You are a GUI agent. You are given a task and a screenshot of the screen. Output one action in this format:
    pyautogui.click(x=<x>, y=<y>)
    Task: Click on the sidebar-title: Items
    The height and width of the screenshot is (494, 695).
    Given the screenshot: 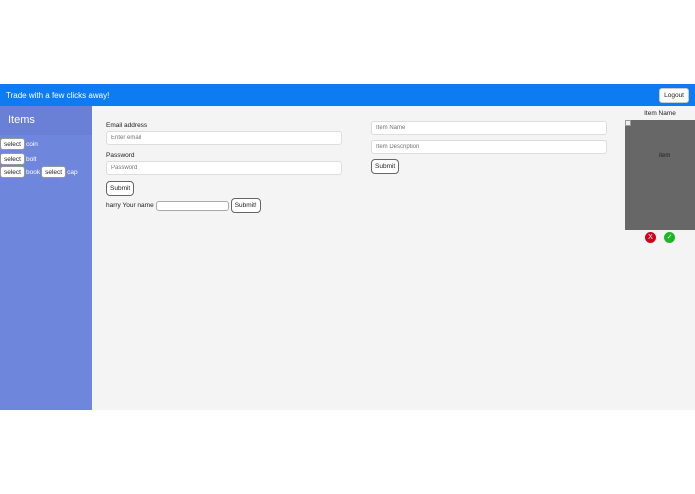 What is the action you would take?
    pyautogui.click(x=46, y=120)
    